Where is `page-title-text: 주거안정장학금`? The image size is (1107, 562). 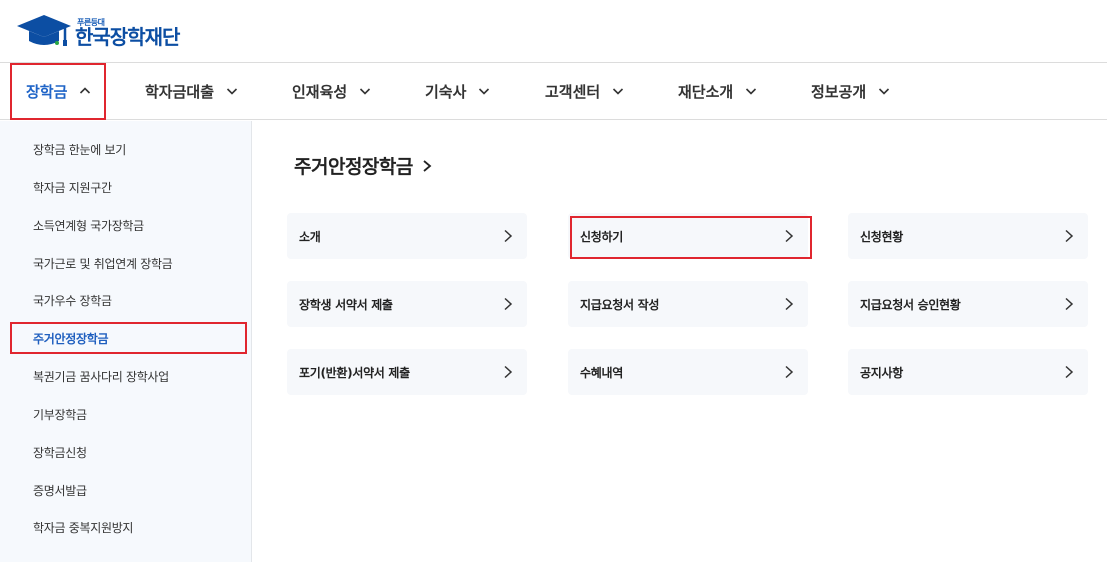 page-title-text: 주거안정장학금 is located at coordinates (353, 167).